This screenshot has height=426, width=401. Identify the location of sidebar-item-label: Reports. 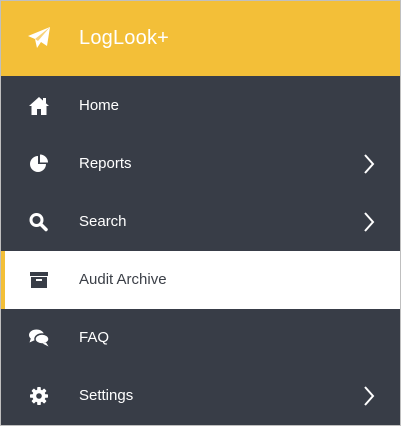
(105, 163).